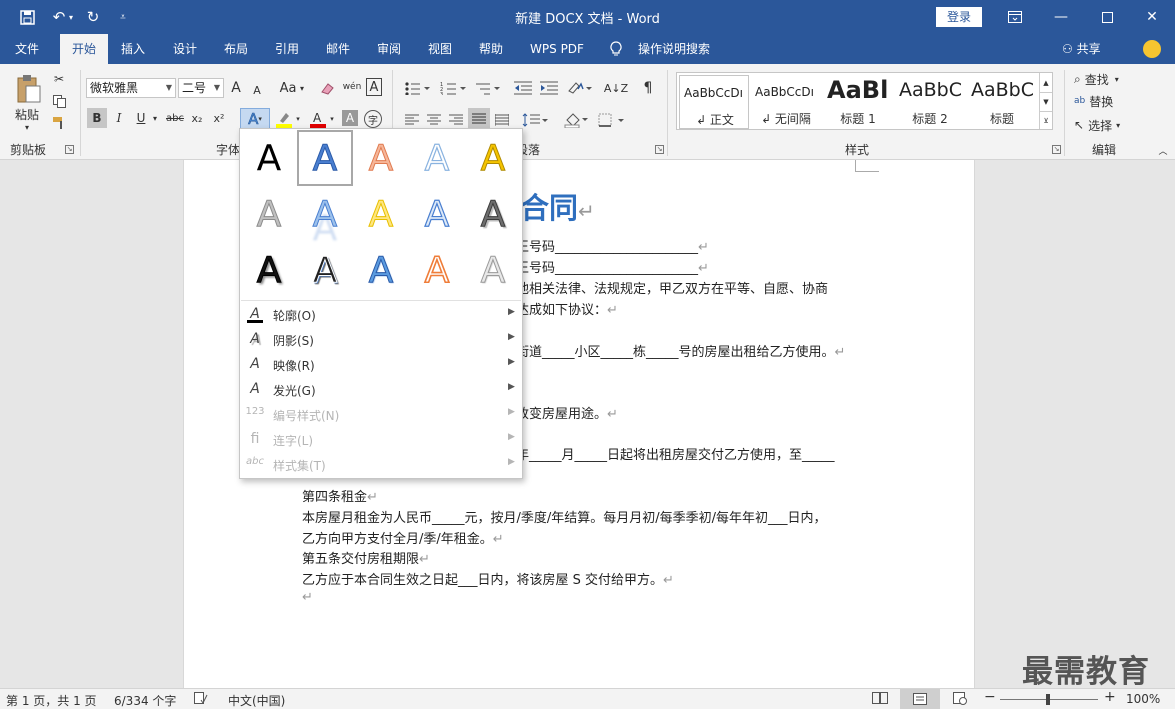 This screenshot has height=709, width=1175. What do you see at coordinates (434, 120) in the screenshot?
I see `align-center-icon` at bounding box center [434, 120].